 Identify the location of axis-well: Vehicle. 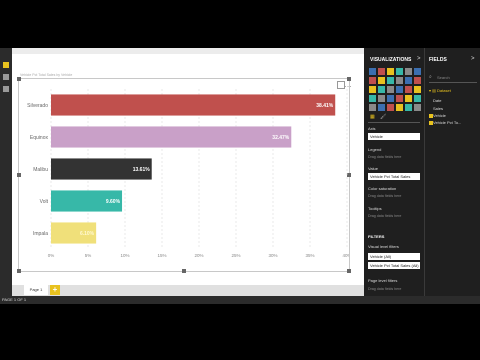
(394, 136).